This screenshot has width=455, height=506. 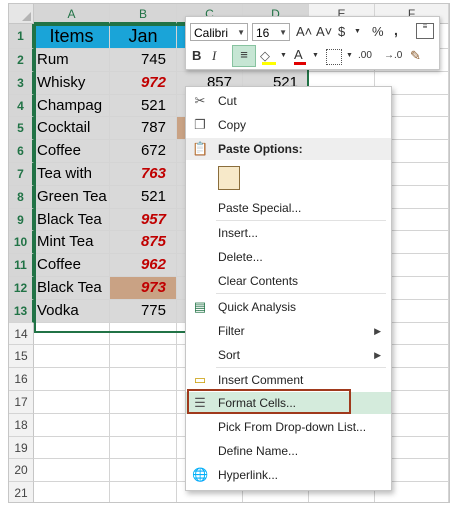 What do you see at coordinates (72, 379) in the screenshot?
I see `cell-a16` at bounding box center [72, 379].